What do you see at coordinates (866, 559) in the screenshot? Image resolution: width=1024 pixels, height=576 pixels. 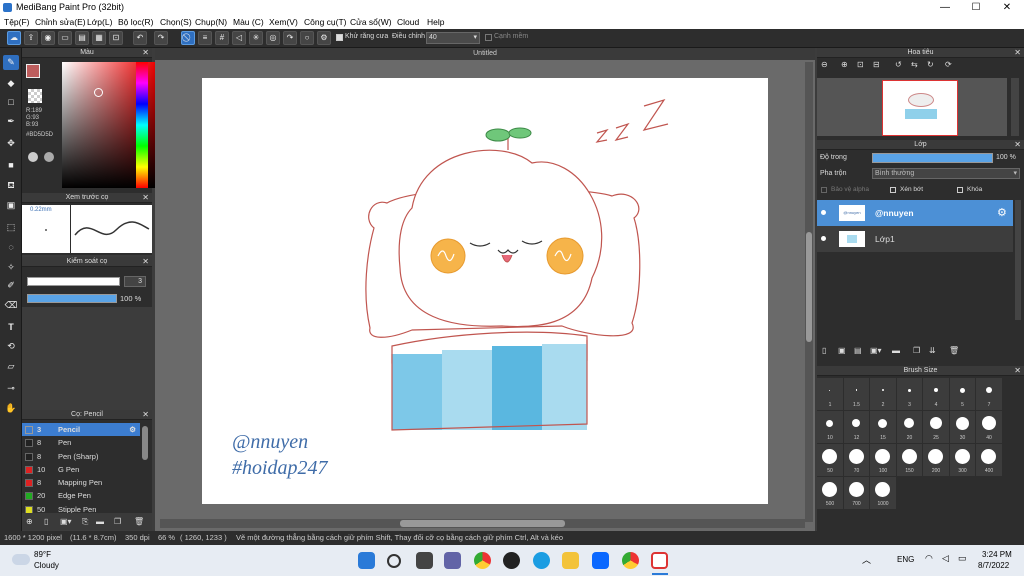 I see `chevron-up-icon: ︿` at bounding box center [866, 559].